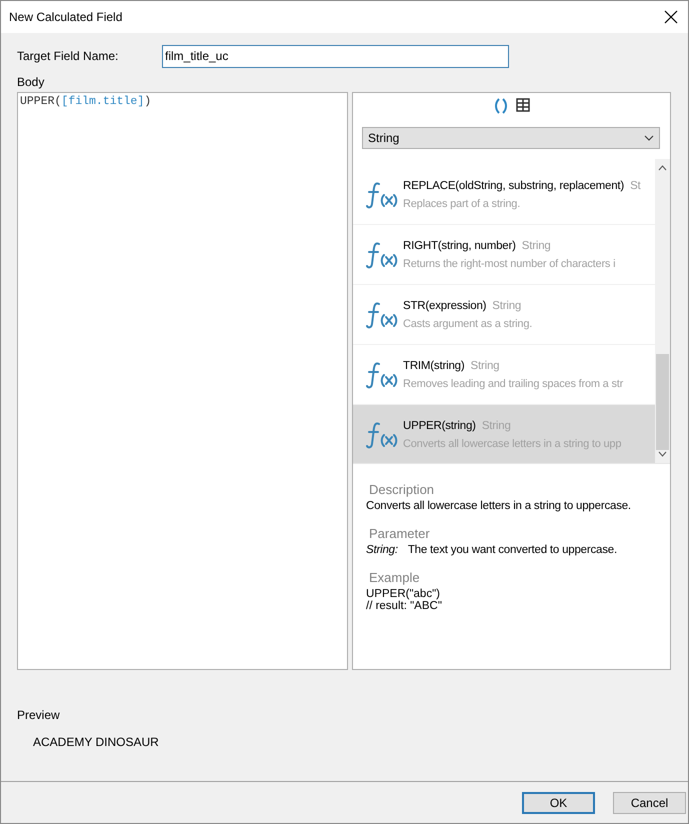 Image resolution: width=689 pixels, height=824 pixels. What do you see at coordinates (499, 506) in the screenshot?
I see `description-text: Converts all lowercase letters in a string to uppercase.` at bounding box center [499, 506].